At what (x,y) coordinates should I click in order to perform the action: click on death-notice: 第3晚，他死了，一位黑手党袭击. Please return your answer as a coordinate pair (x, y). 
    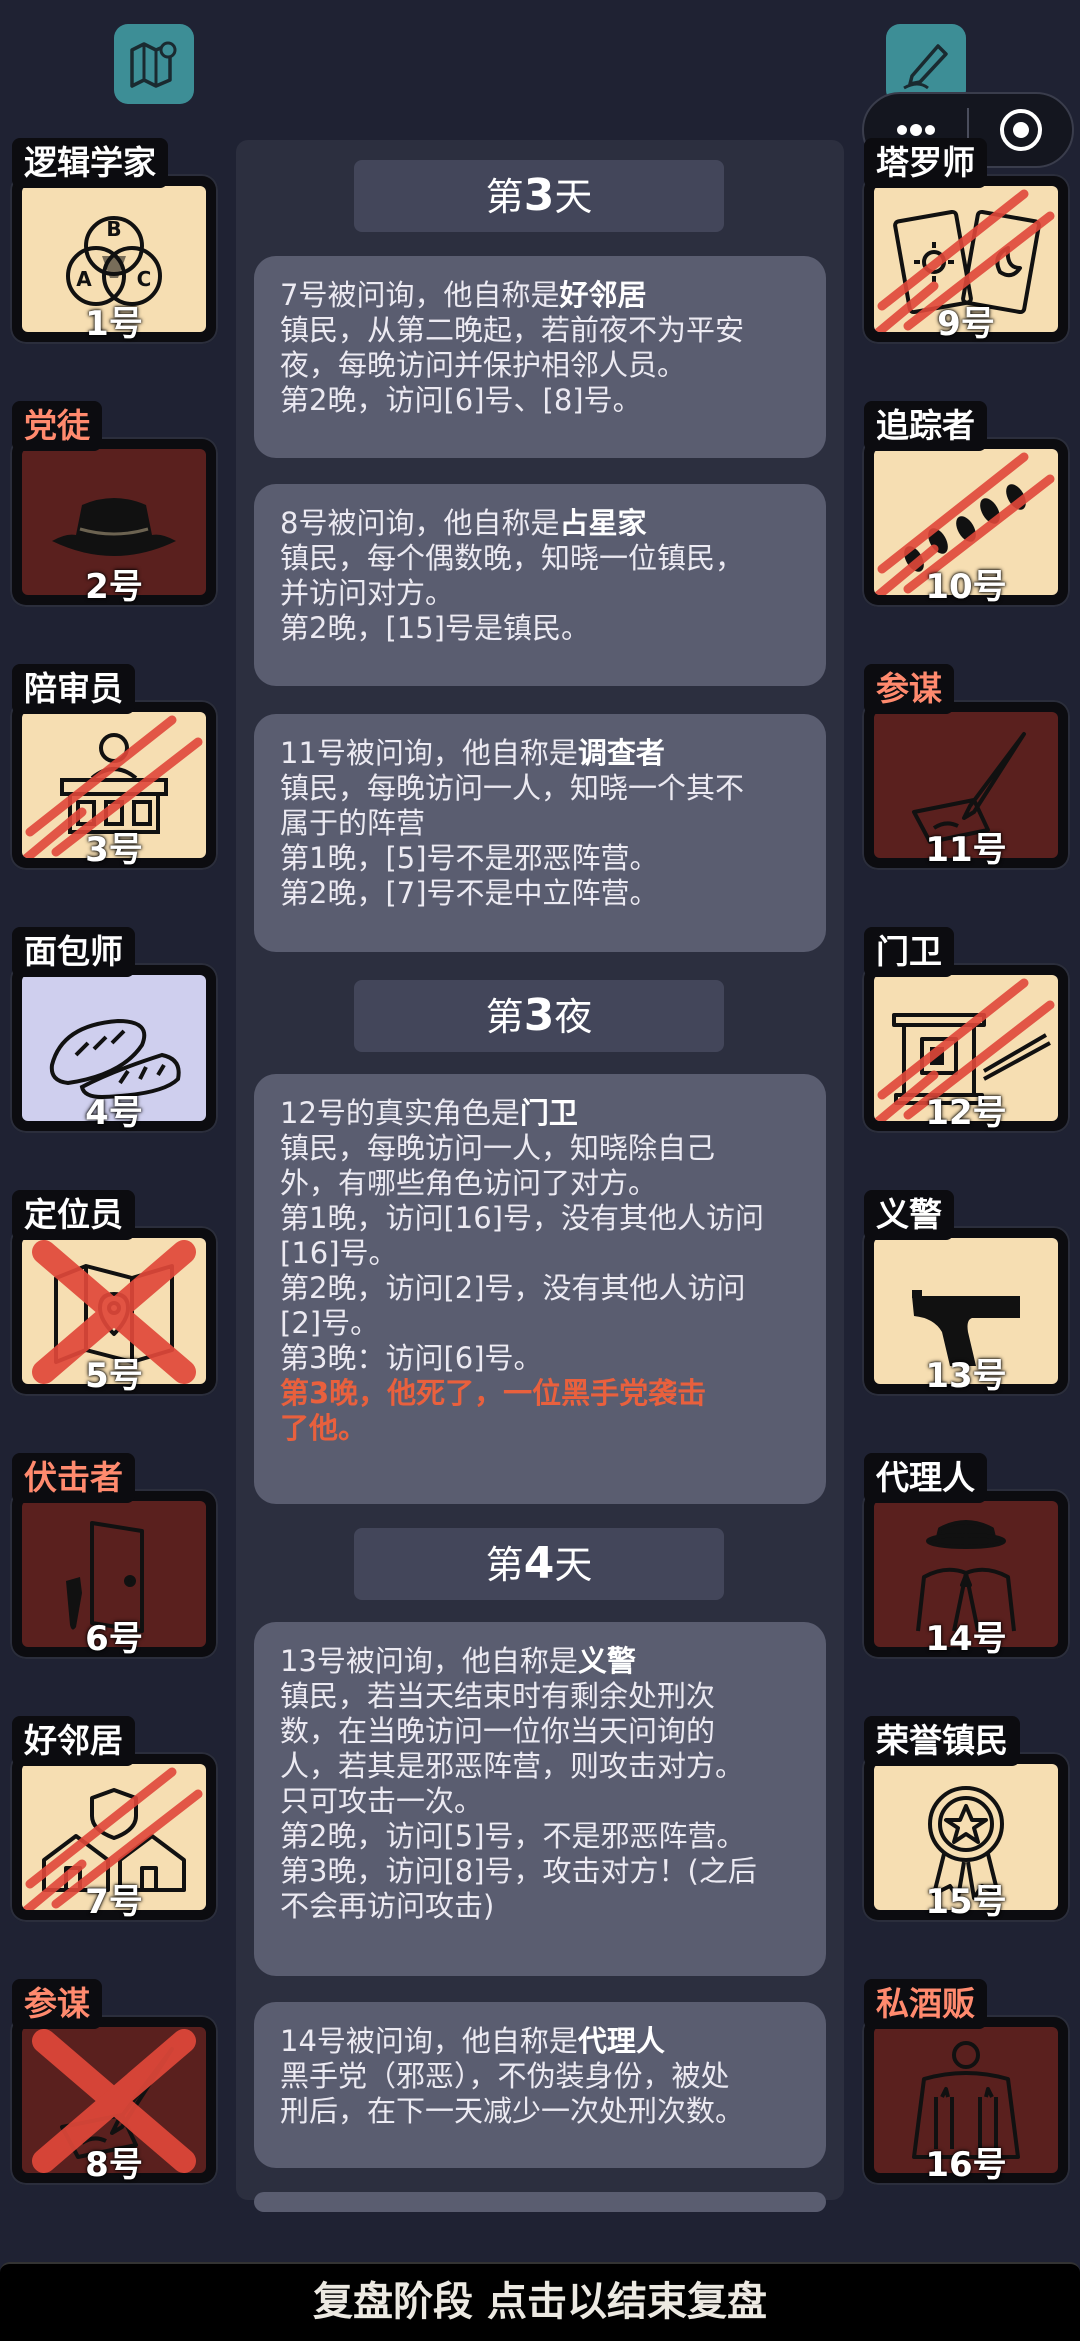
    Looking at the image, I should click on (493, 1393).